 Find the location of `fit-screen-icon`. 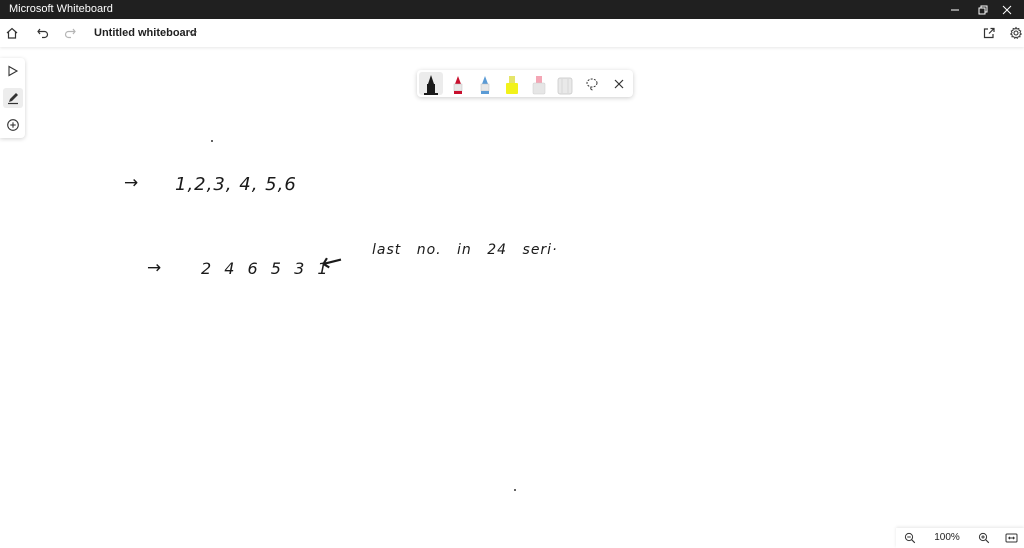

fit-screen-icon is located at coordinates (1011, 538).